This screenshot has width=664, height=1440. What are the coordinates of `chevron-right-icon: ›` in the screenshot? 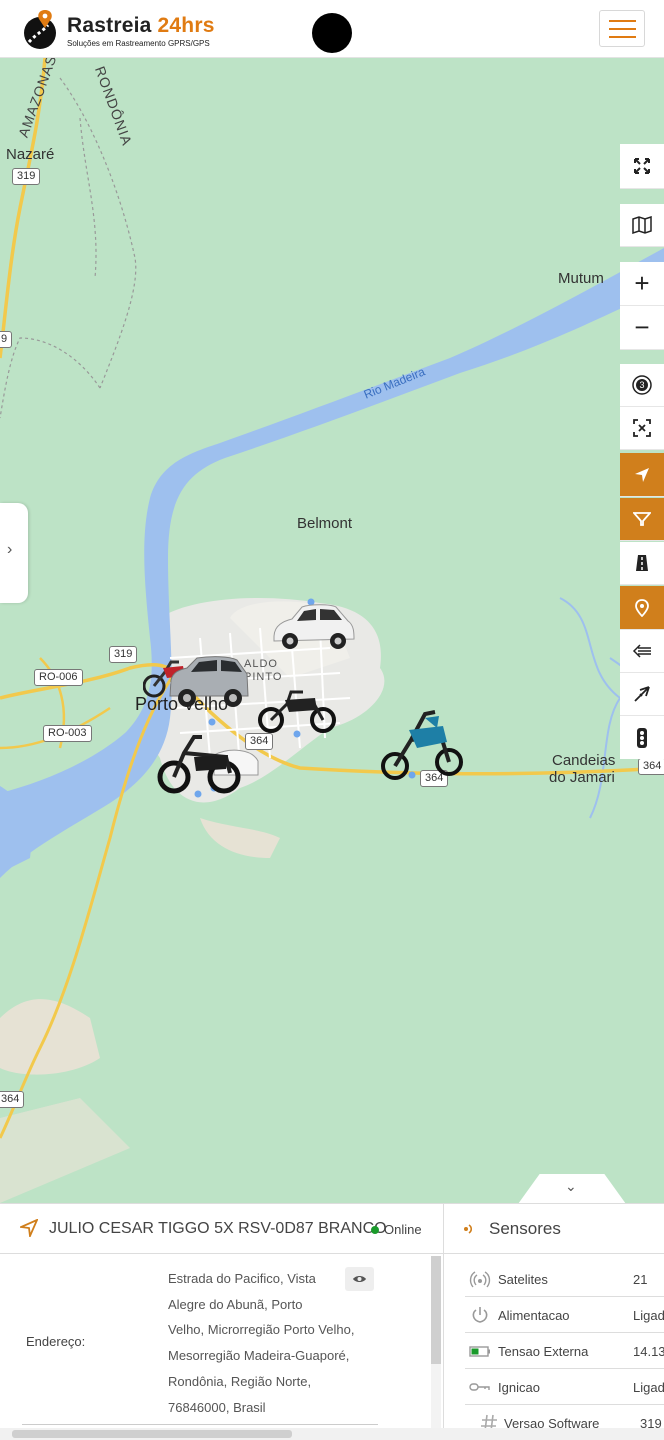 It's located at (10, 549).